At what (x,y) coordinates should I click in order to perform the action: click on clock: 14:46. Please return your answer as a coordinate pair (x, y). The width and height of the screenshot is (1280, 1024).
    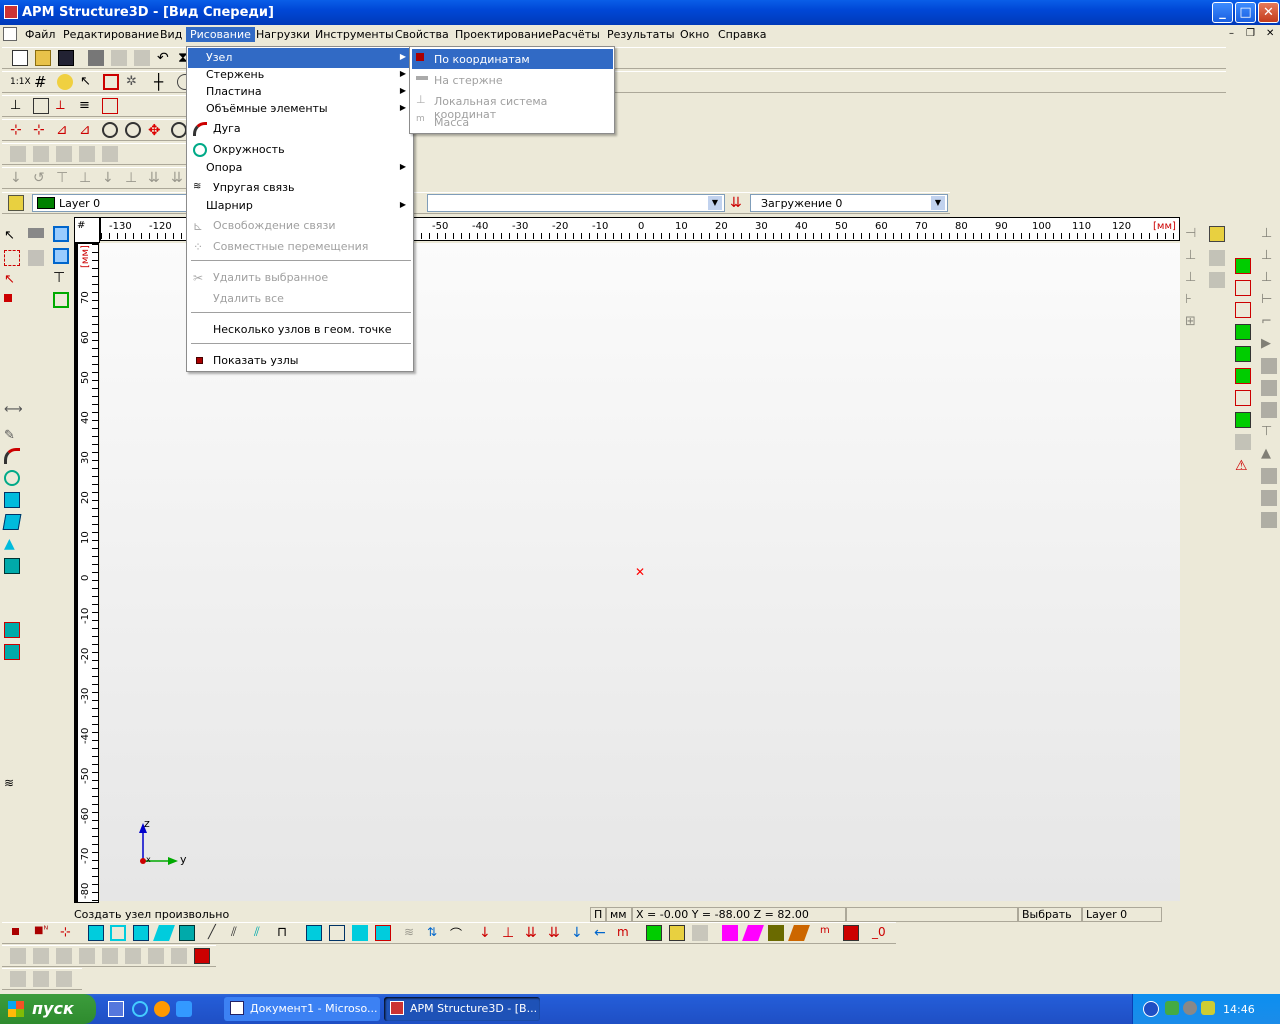
    Looking at the image, I should click on (1239, 1009).